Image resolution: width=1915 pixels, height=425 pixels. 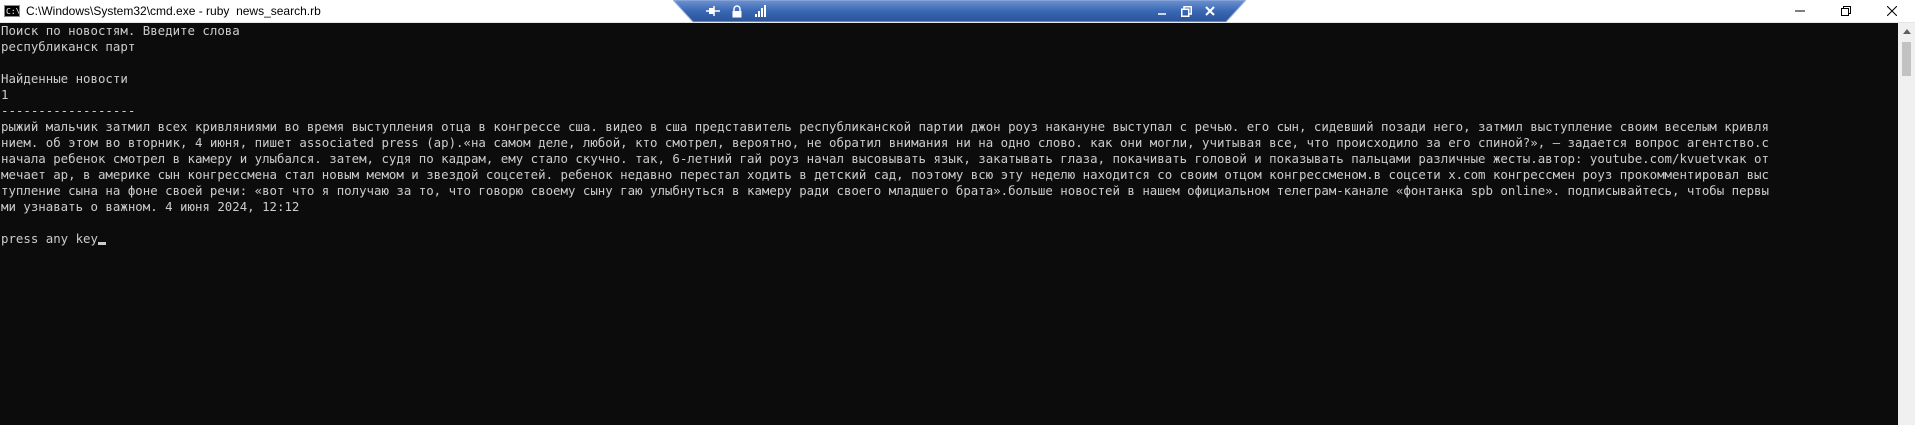 I want to click on text-cursor, so click(x=101, y=243).